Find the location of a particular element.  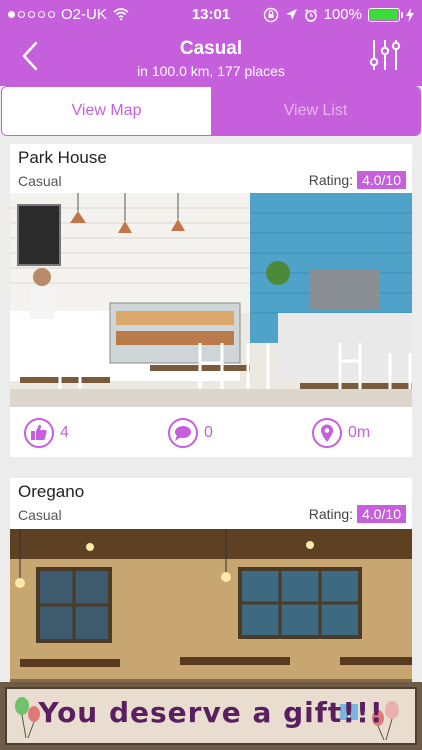

distance-stat: 0m is located at coordinates (341, 433).